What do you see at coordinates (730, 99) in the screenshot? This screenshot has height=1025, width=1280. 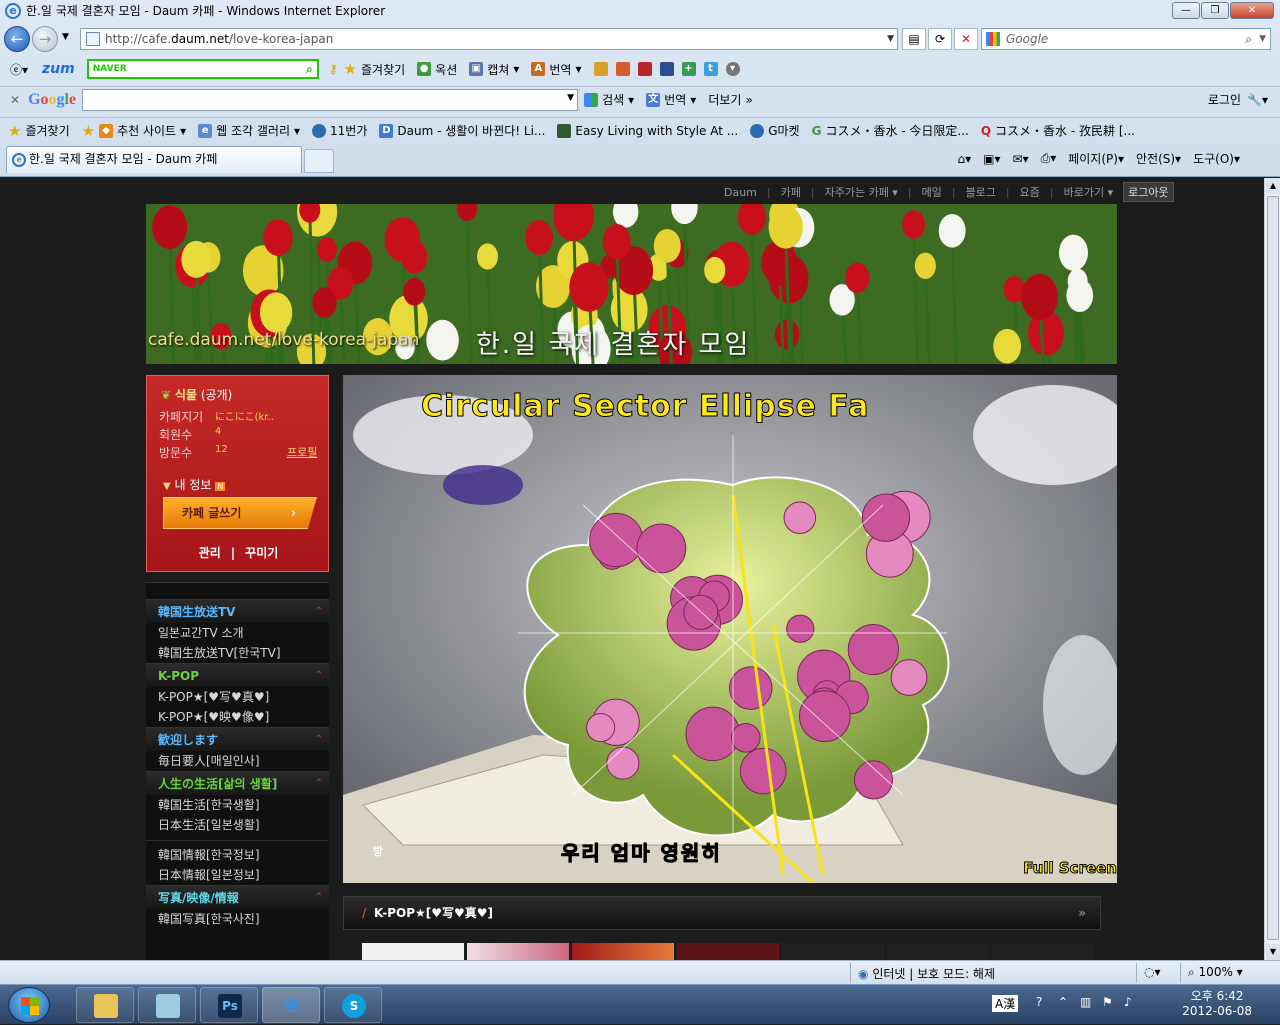 I see `more-button: 더보기»` at bounding box center [730, 99].